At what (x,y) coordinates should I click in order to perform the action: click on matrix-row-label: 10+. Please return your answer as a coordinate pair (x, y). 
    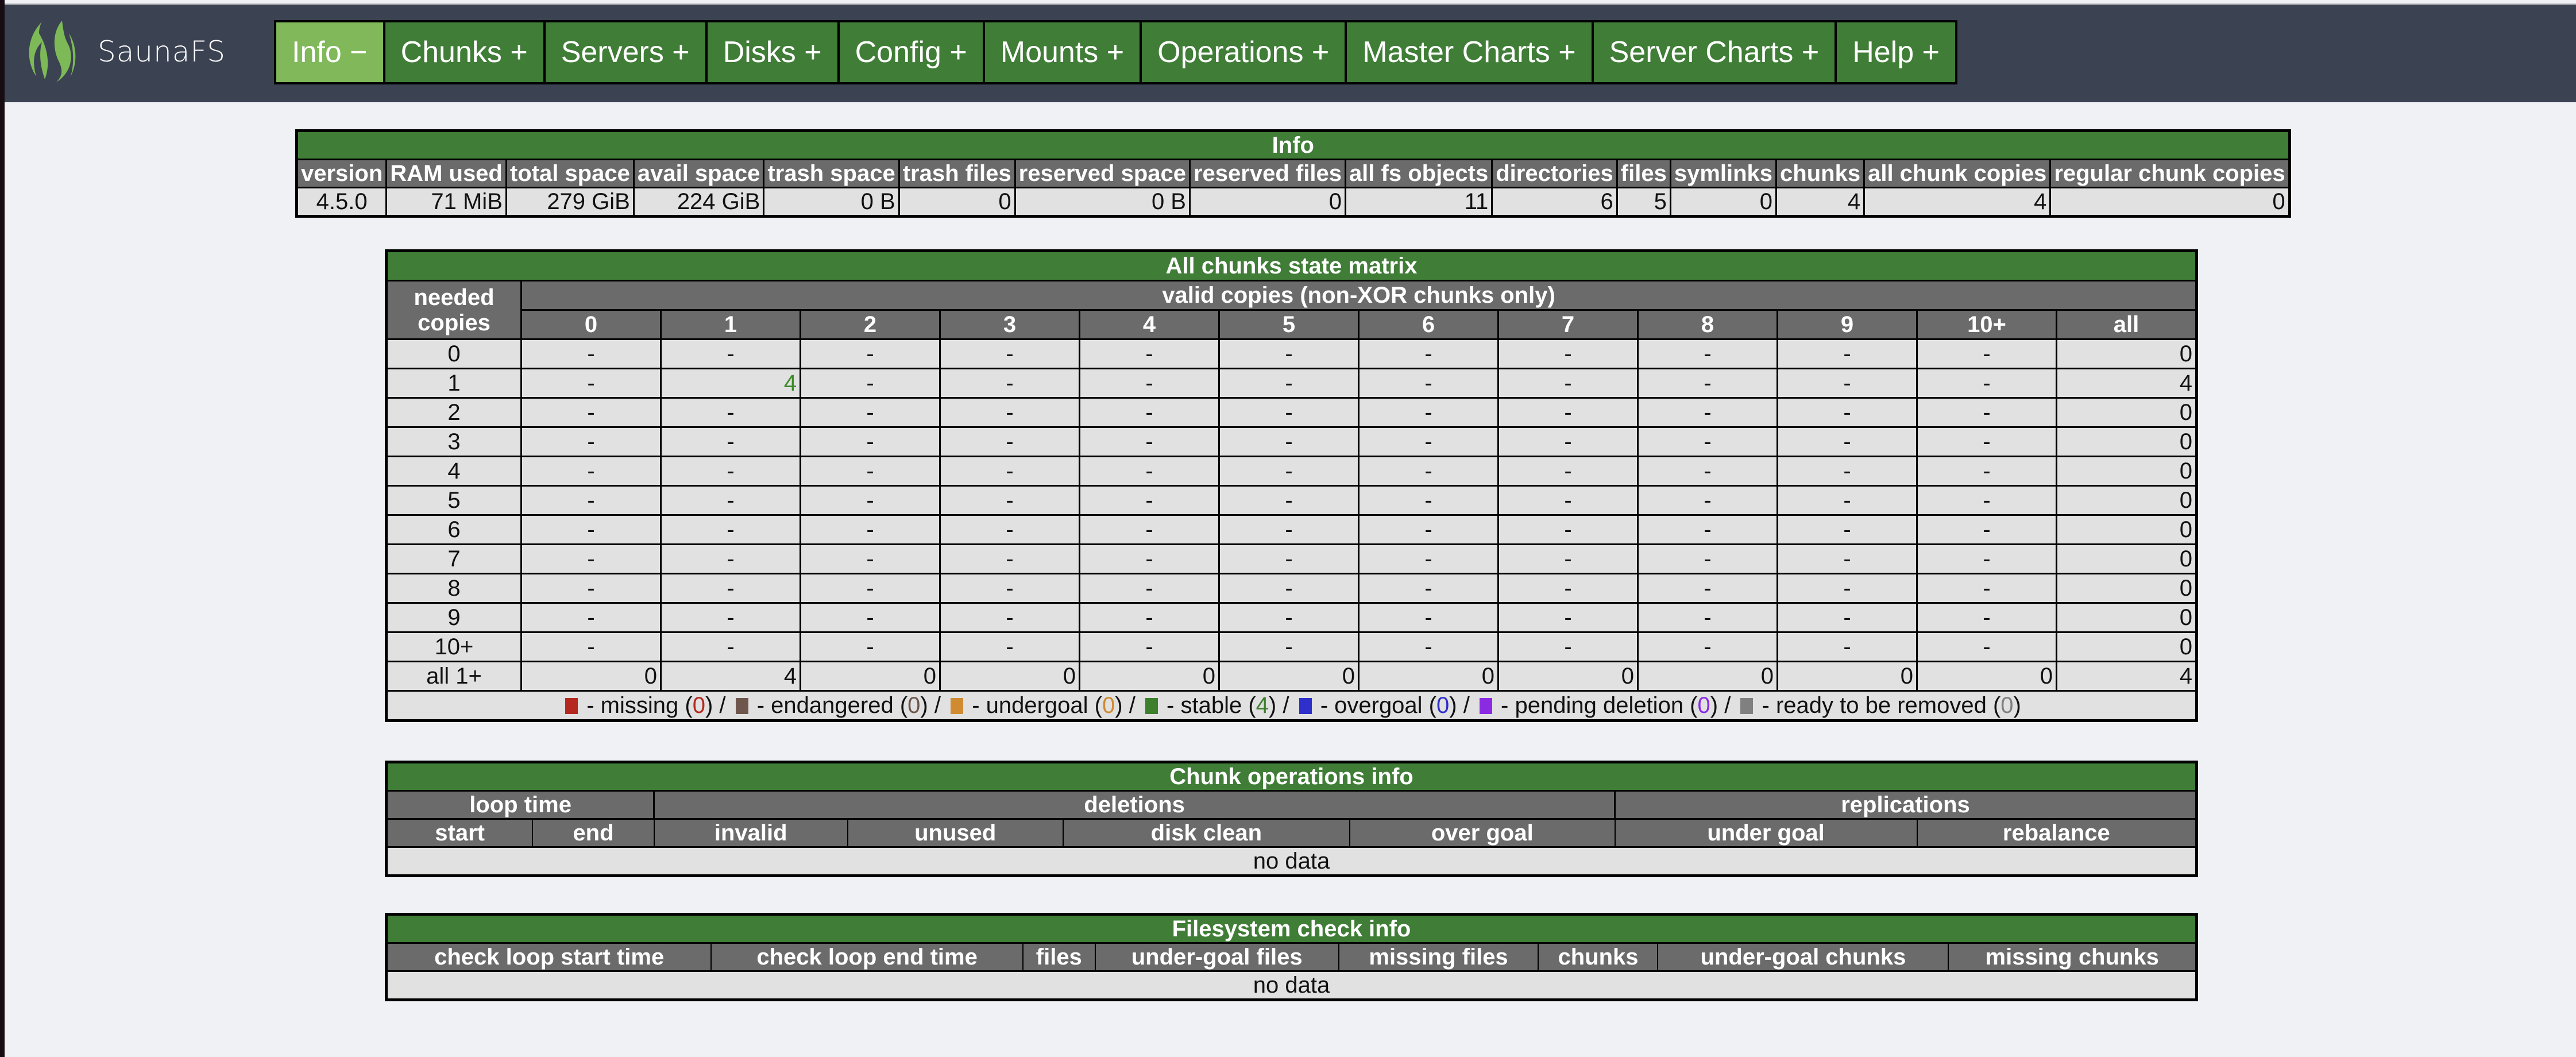
    Looking at the image, I should click on (453, 646).